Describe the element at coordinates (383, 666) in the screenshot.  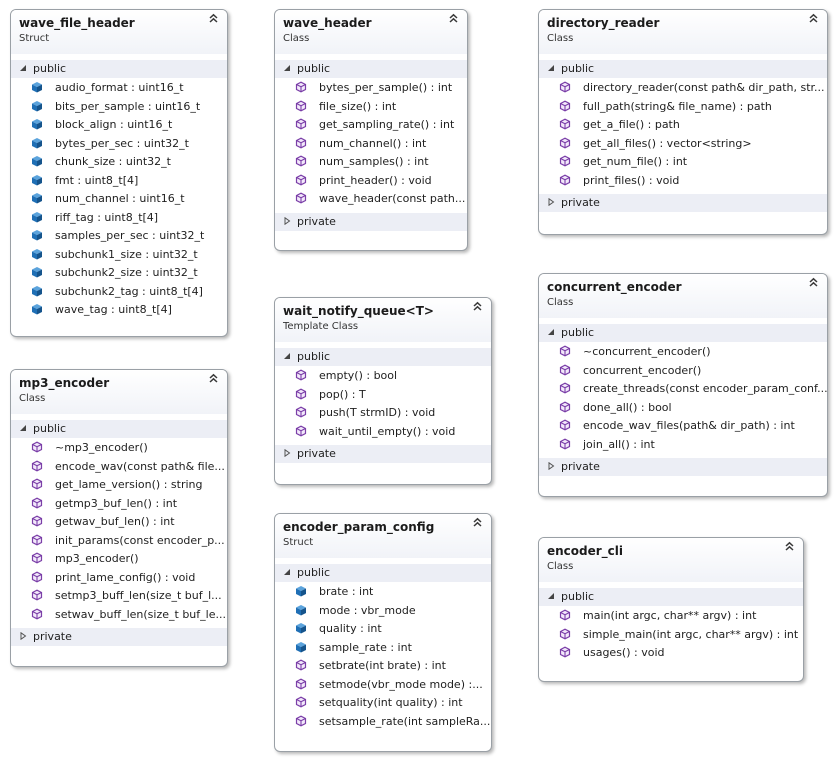
I see `member-row: setbrate(int brate) : int` at that location.